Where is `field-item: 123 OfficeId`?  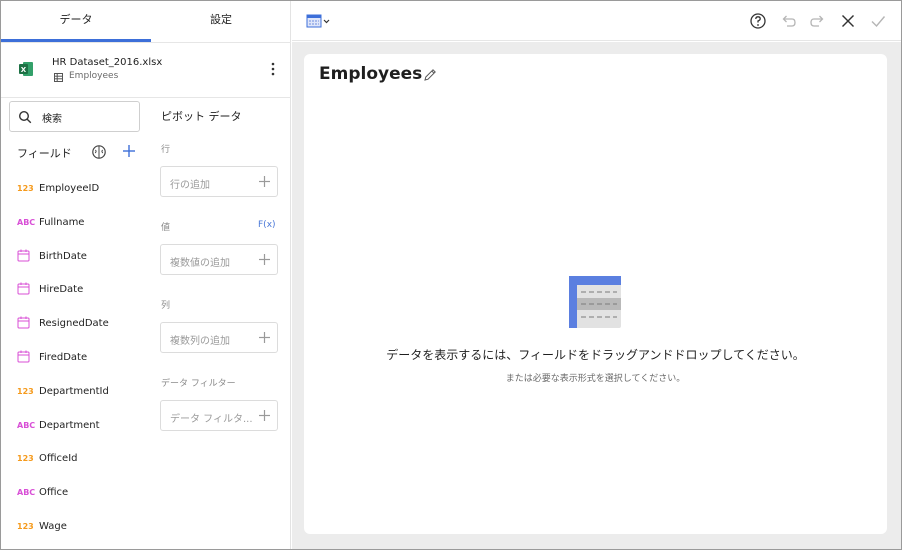
field-item: 123 OfficeId is located at coordinates (76, 461).